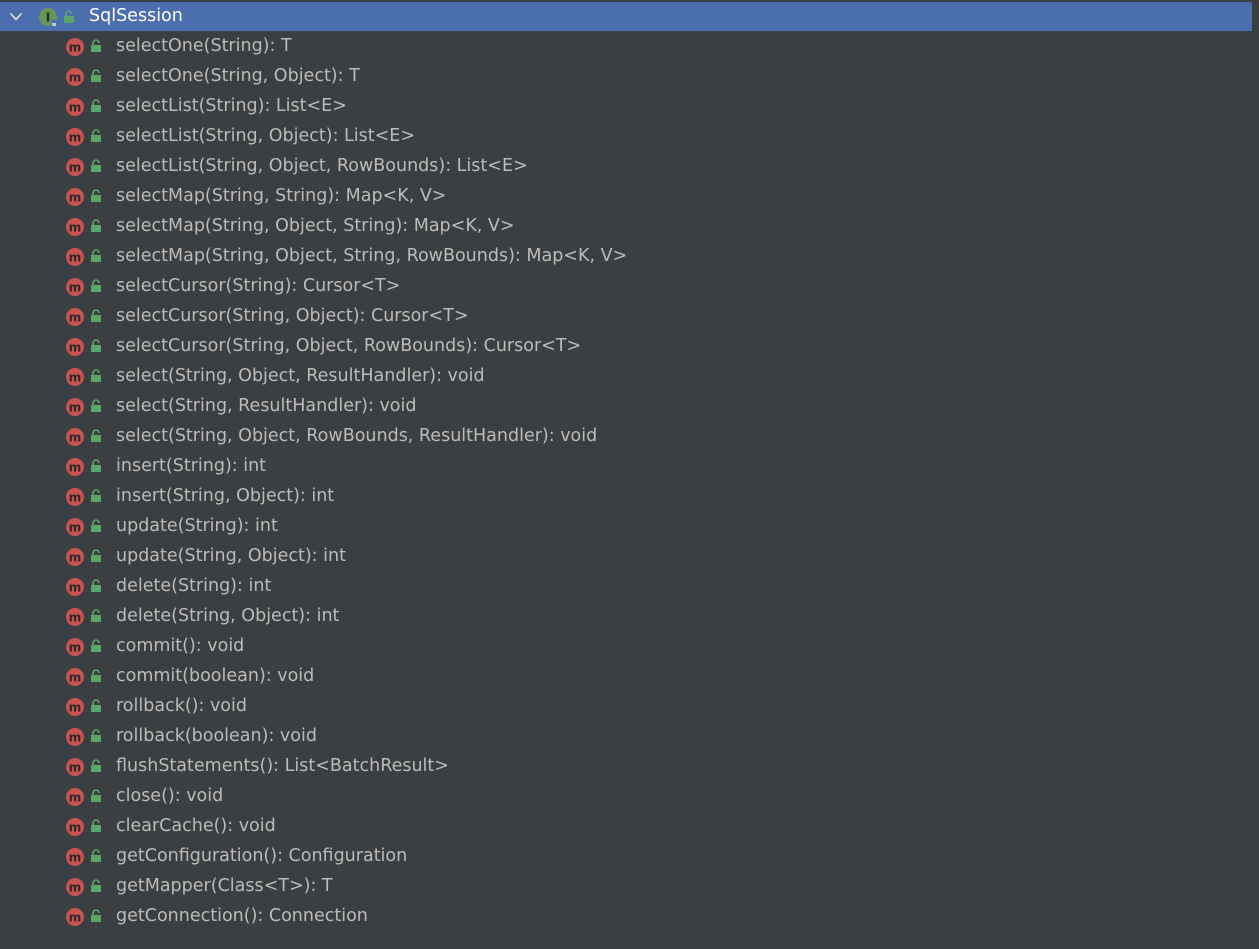 The width and height of the screenshot is (1259, 949). What do you see at coordinates (216, 736) in the screenshot?
I see `method-signature: rollback(boolean): void` at bounding box center [216, 736].